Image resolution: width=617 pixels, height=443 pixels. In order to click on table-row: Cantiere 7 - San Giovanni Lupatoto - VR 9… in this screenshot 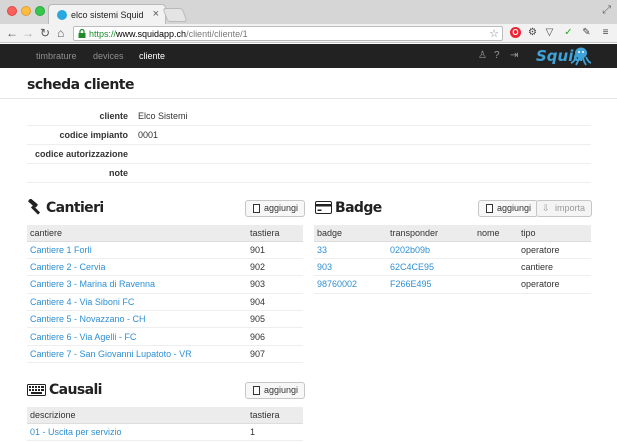, I will do `click(165, 354)`.